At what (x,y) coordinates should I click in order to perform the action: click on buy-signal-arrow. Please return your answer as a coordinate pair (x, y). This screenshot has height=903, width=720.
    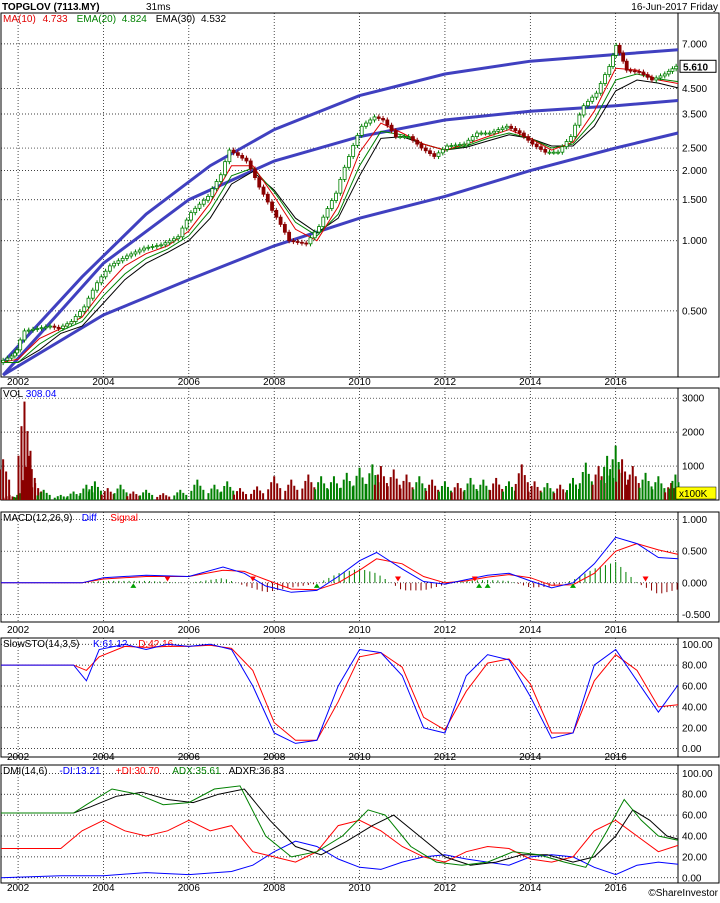
    Looking at the image, I should click on (479, 585).